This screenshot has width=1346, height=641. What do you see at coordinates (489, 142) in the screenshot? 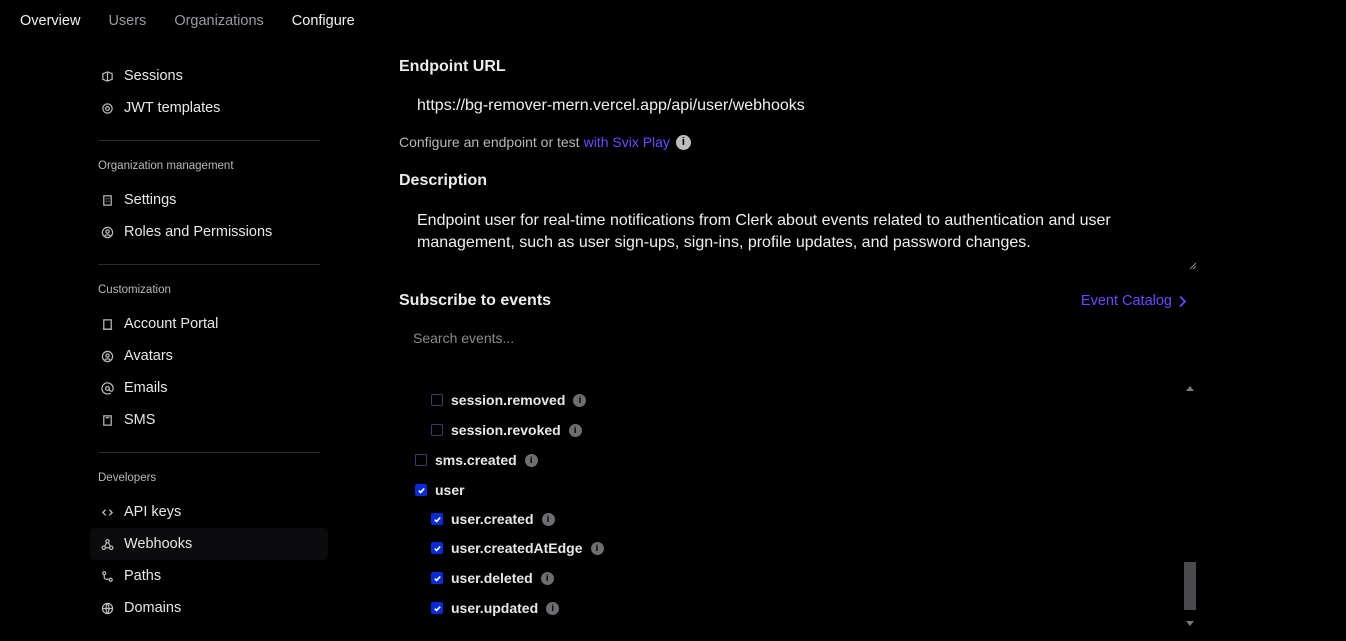
I see `endpoint-hint-text: Configure an endpoint or test` at bounding box center [489, 142].